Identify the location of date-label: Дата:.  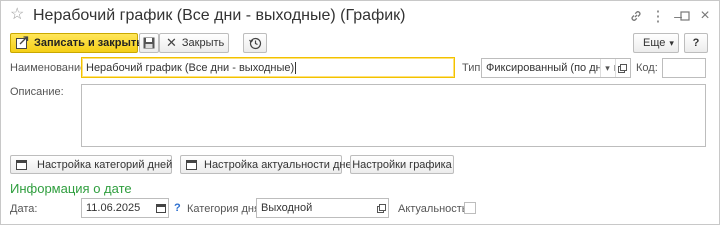
(24, 209).